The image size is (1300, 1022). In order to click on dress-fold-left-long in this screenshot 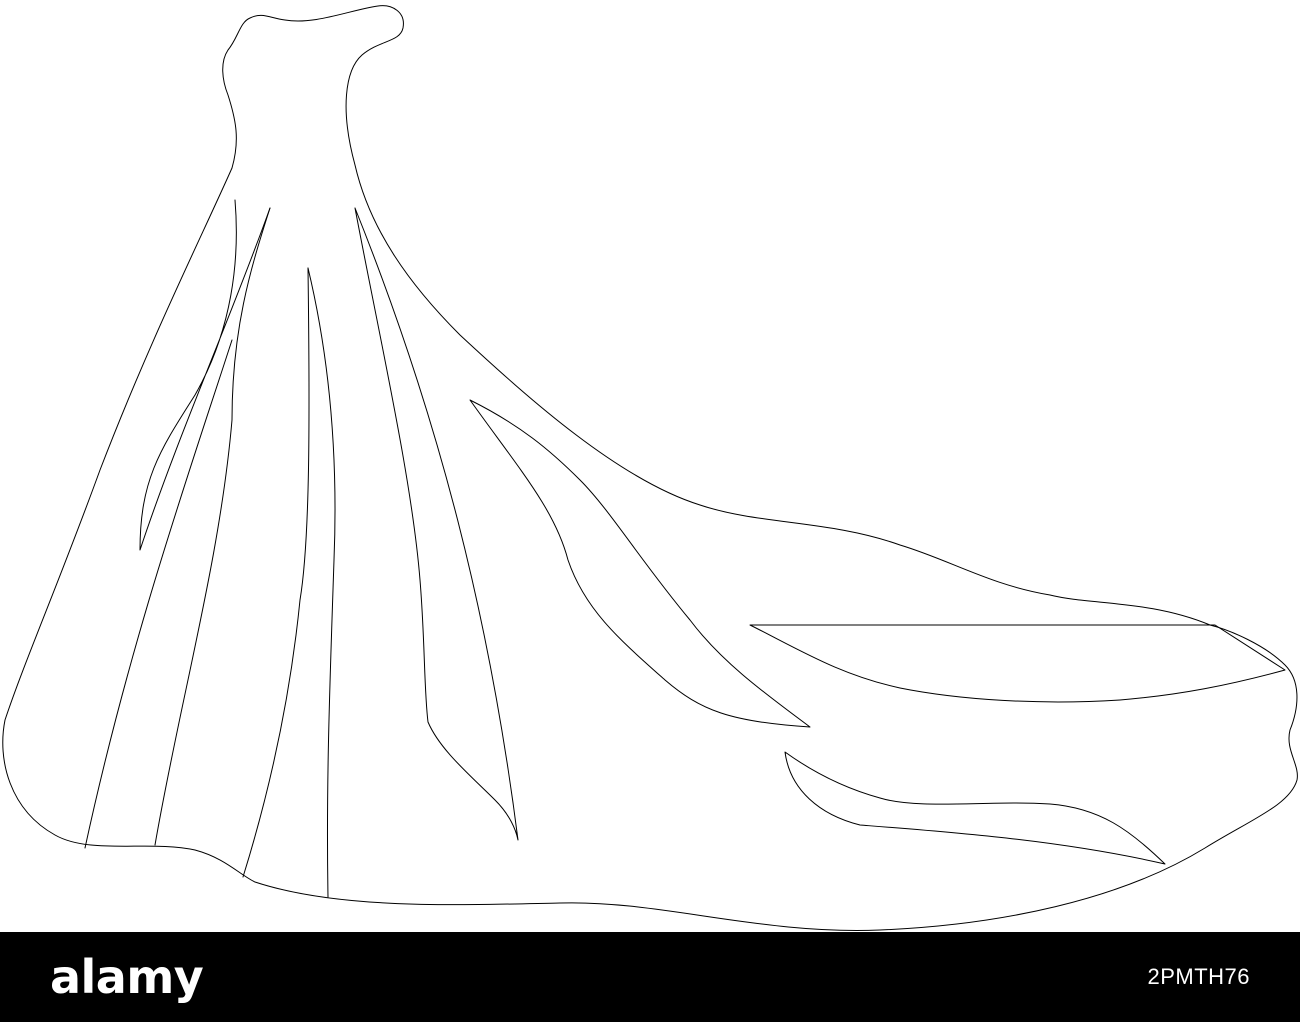, I will do `click(212, 526)`.